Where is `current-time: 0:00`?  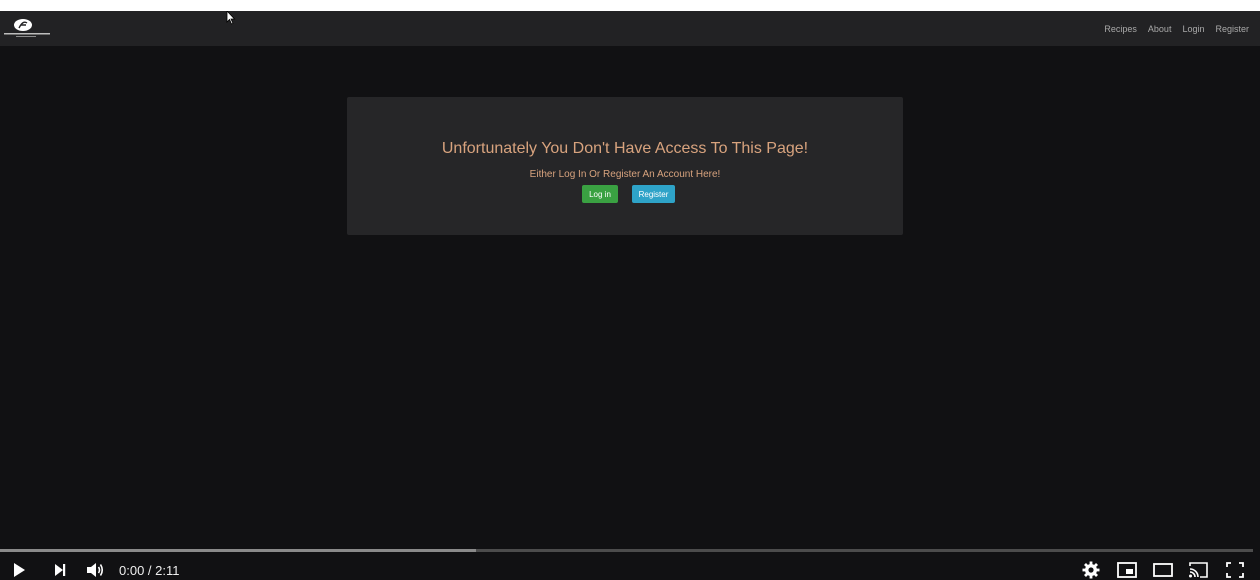
current-time: 0:00 is located at coordinates (132, 570).